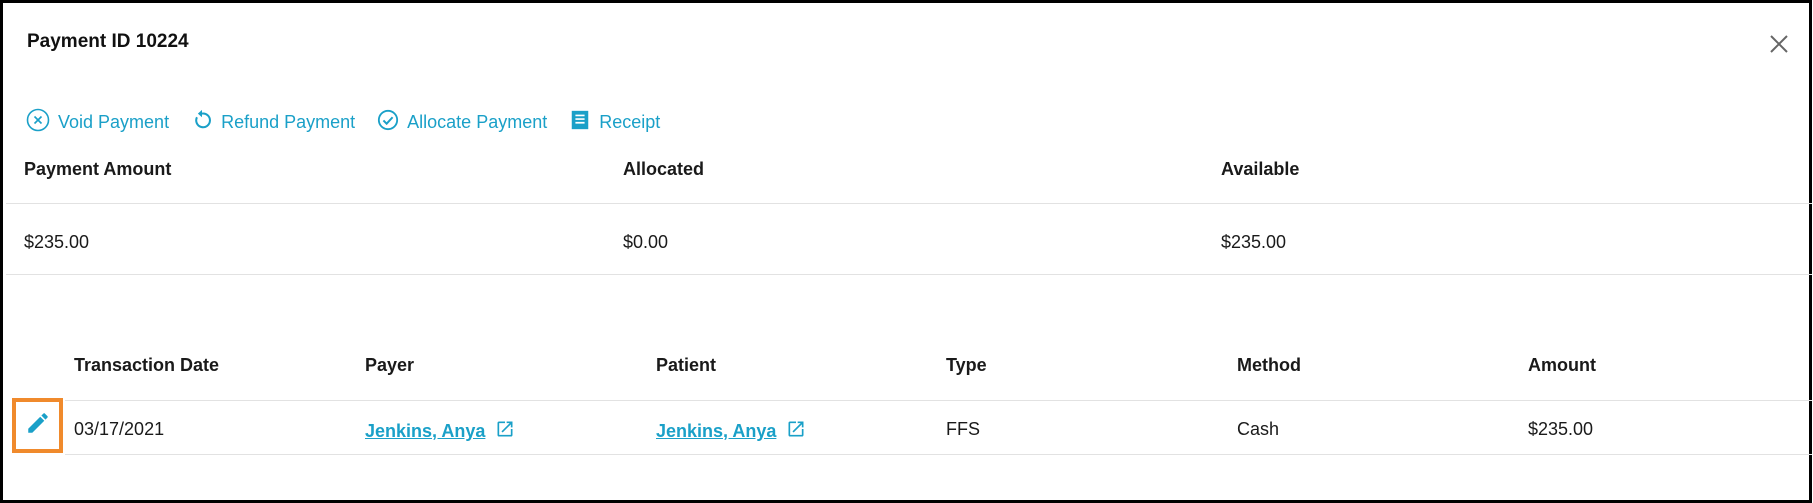 This screenshot has height=503, width=1813. I want to click on payer-link: Jenkins, Anya, so click(440, 431).